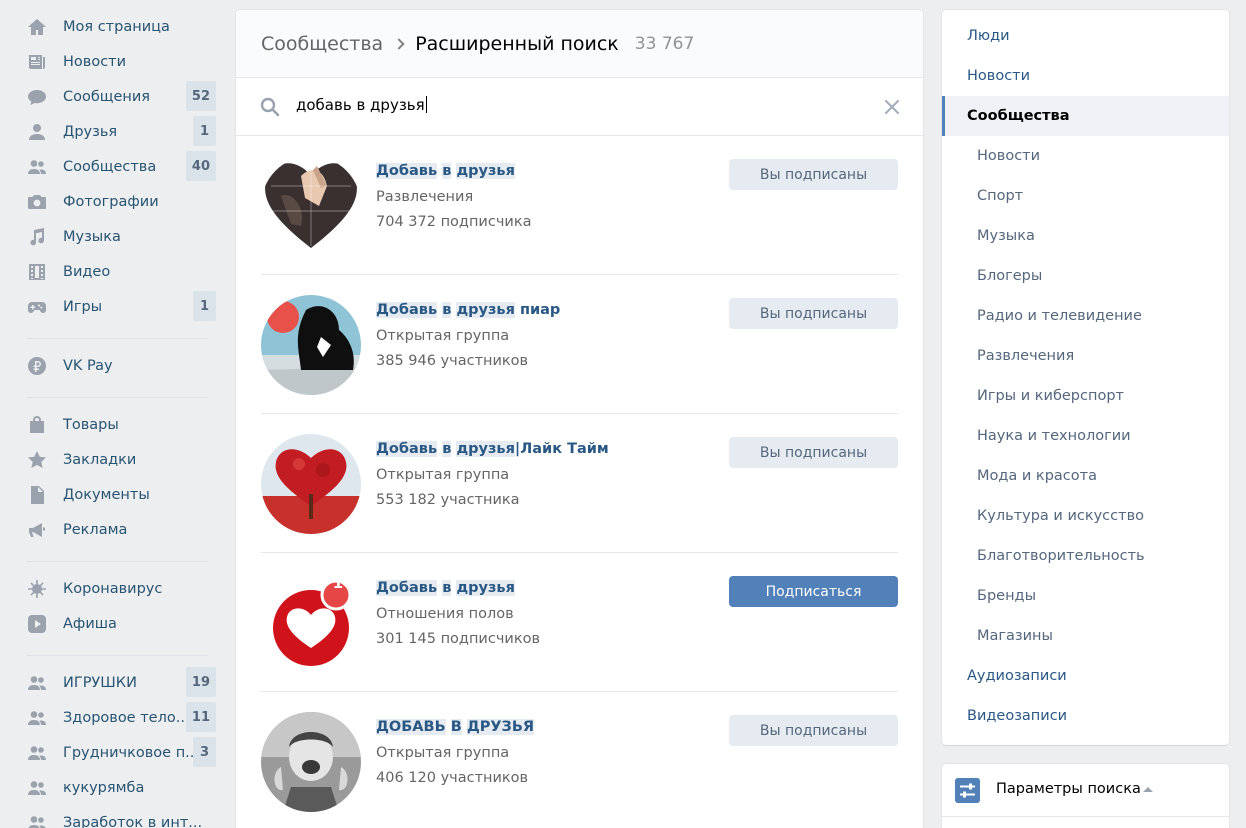 The image size is (1246, 828). I want to click on sidebar-item: Сообщества 40, so click(121, 166).